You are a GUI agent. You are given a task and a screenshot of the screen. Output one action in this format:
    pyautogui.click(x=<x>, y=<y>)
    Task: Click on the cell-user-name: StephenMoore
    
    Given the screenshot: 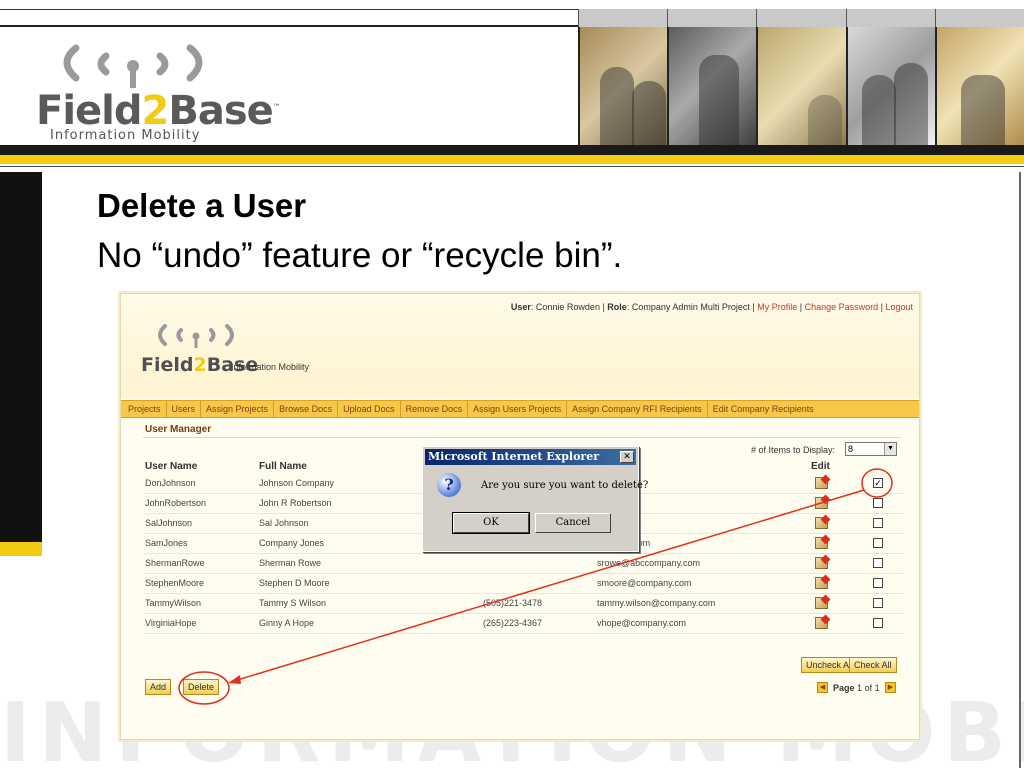 What is the action you would take?
    pyautogui.click(x=174, y=583)
    